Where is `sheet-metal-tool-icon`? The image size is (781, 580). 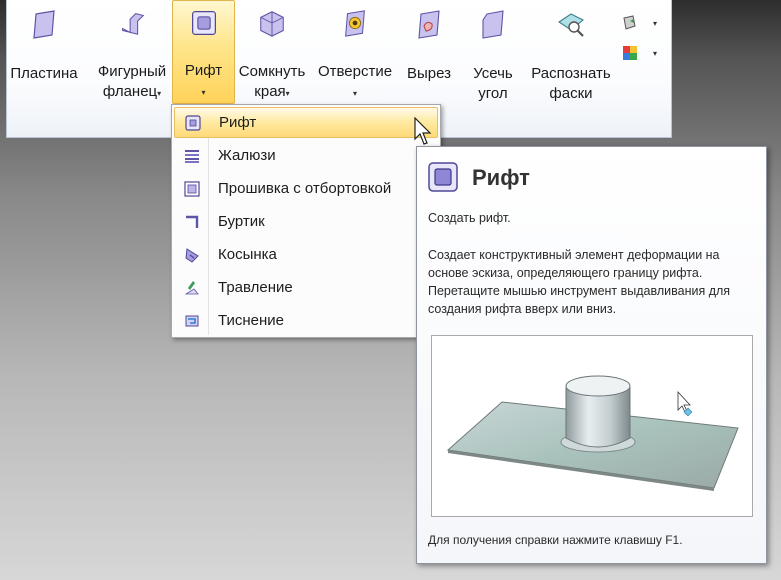 sheet-metal-tool-icon is located at coordinates (629, 22).